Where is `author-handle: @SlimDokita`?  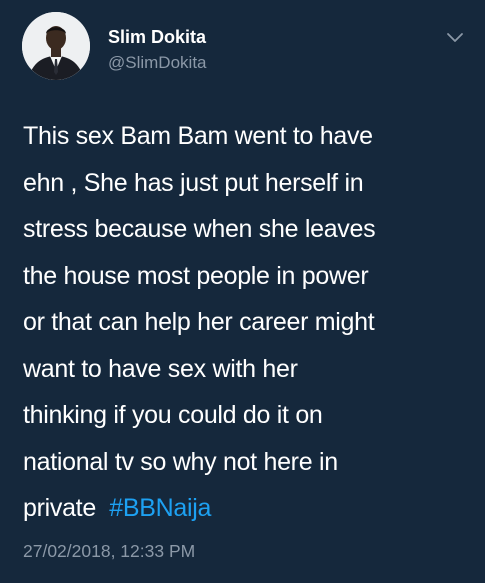 author-handle: @SlimDokita is located at coordinates (157, 63).